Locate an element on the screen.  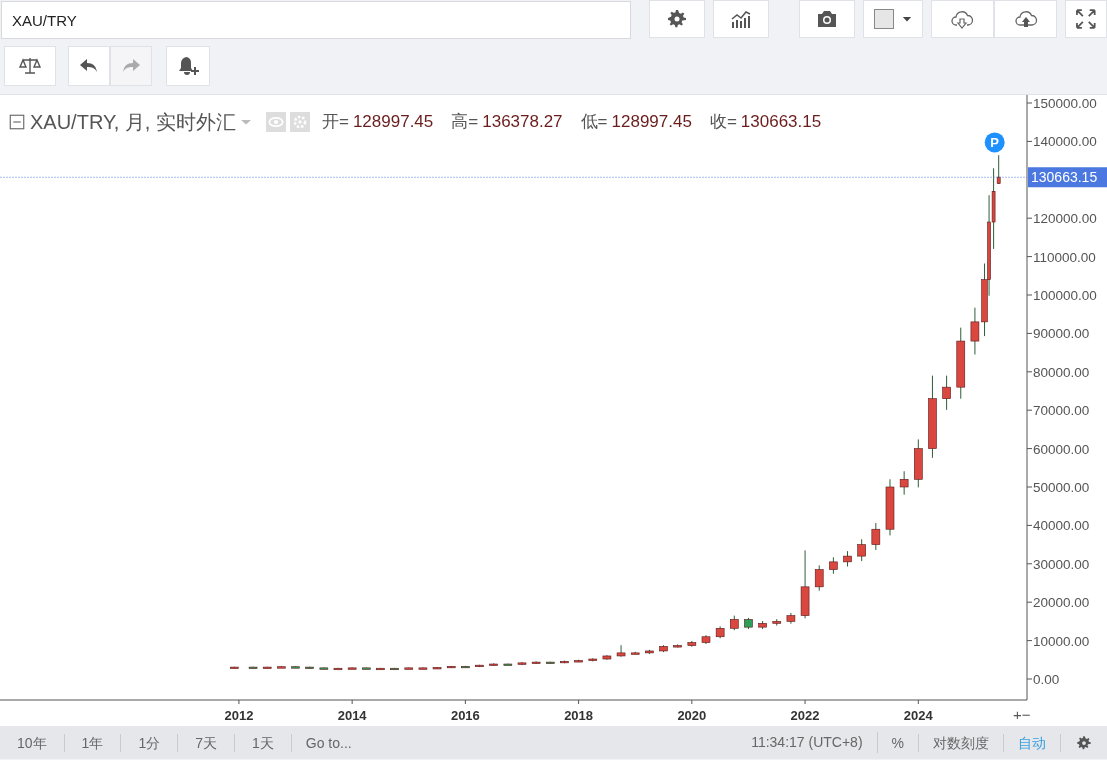
series-title: XAU/TRY, 月, 实时外汇 is located at coordinates (133, 122).